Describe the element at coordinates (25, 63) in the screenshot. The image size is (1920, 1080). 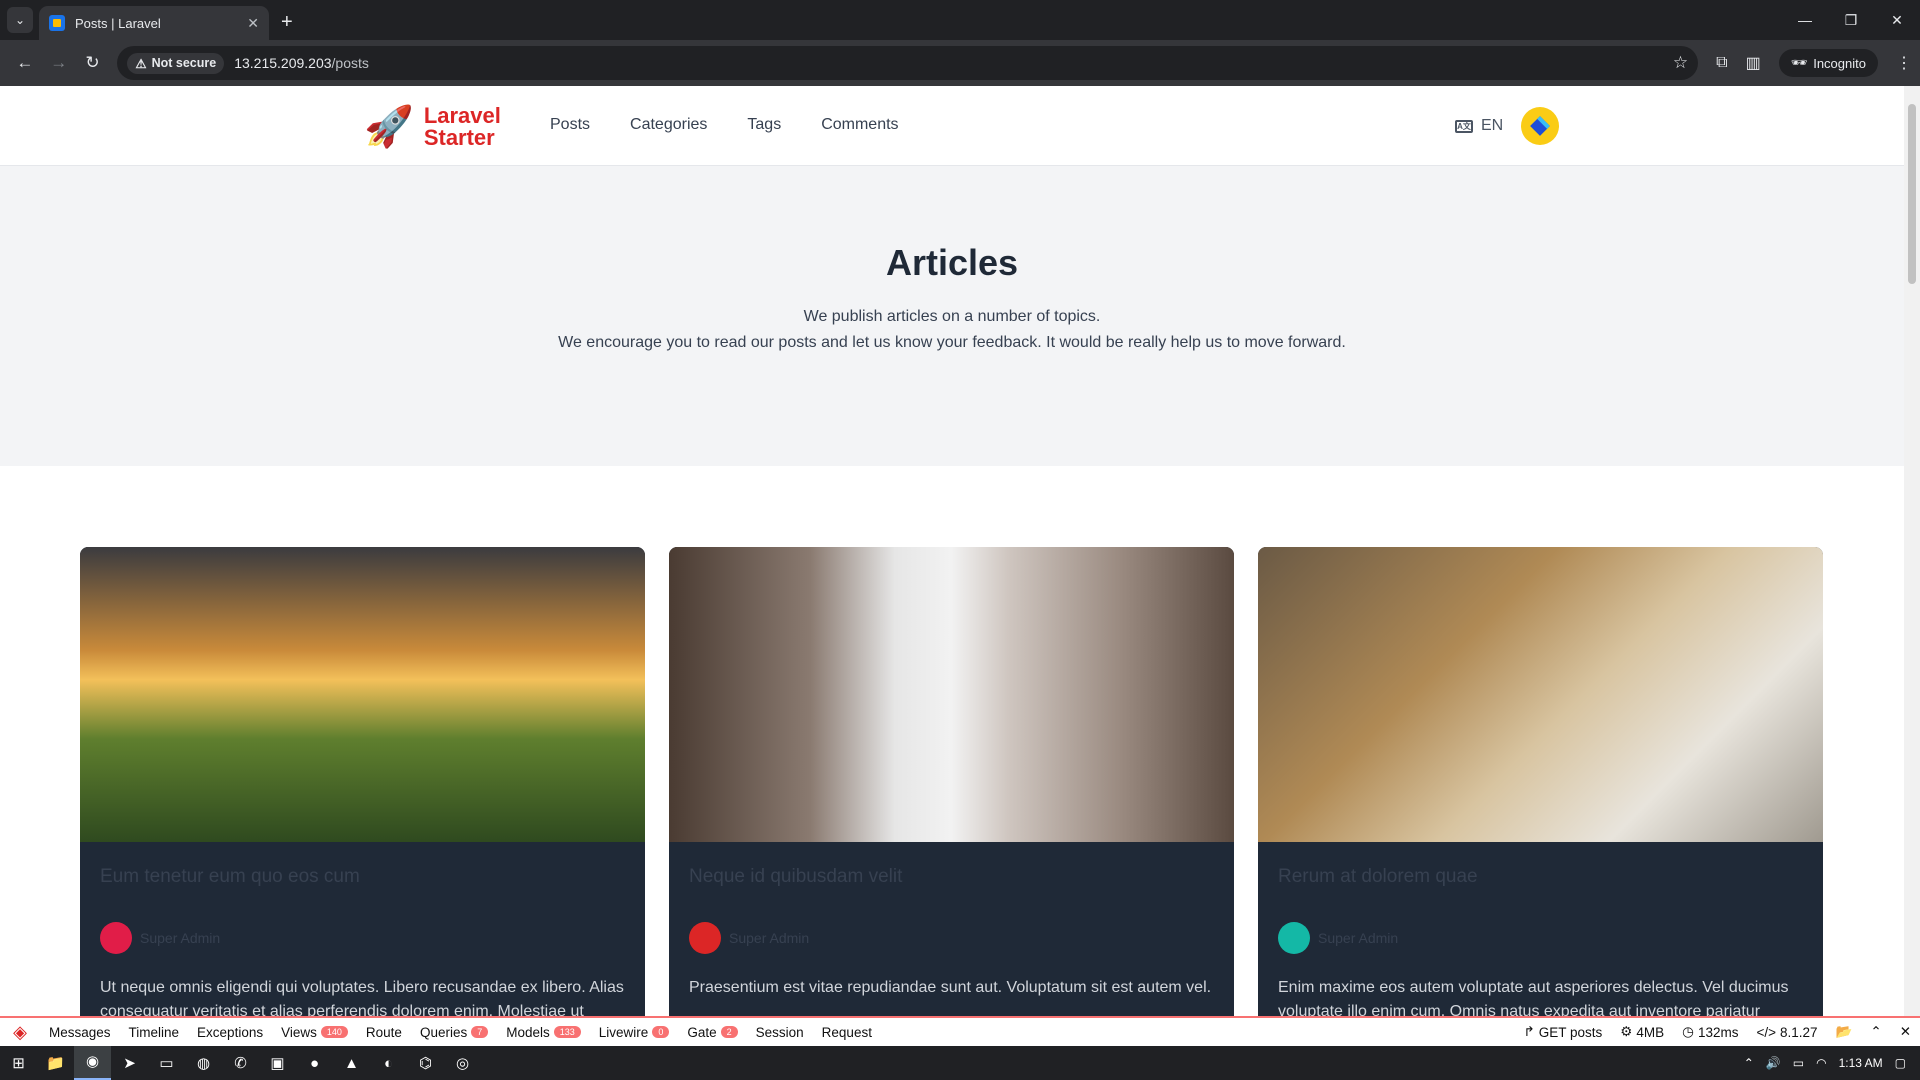
I see `back-icon: ←` at that location.